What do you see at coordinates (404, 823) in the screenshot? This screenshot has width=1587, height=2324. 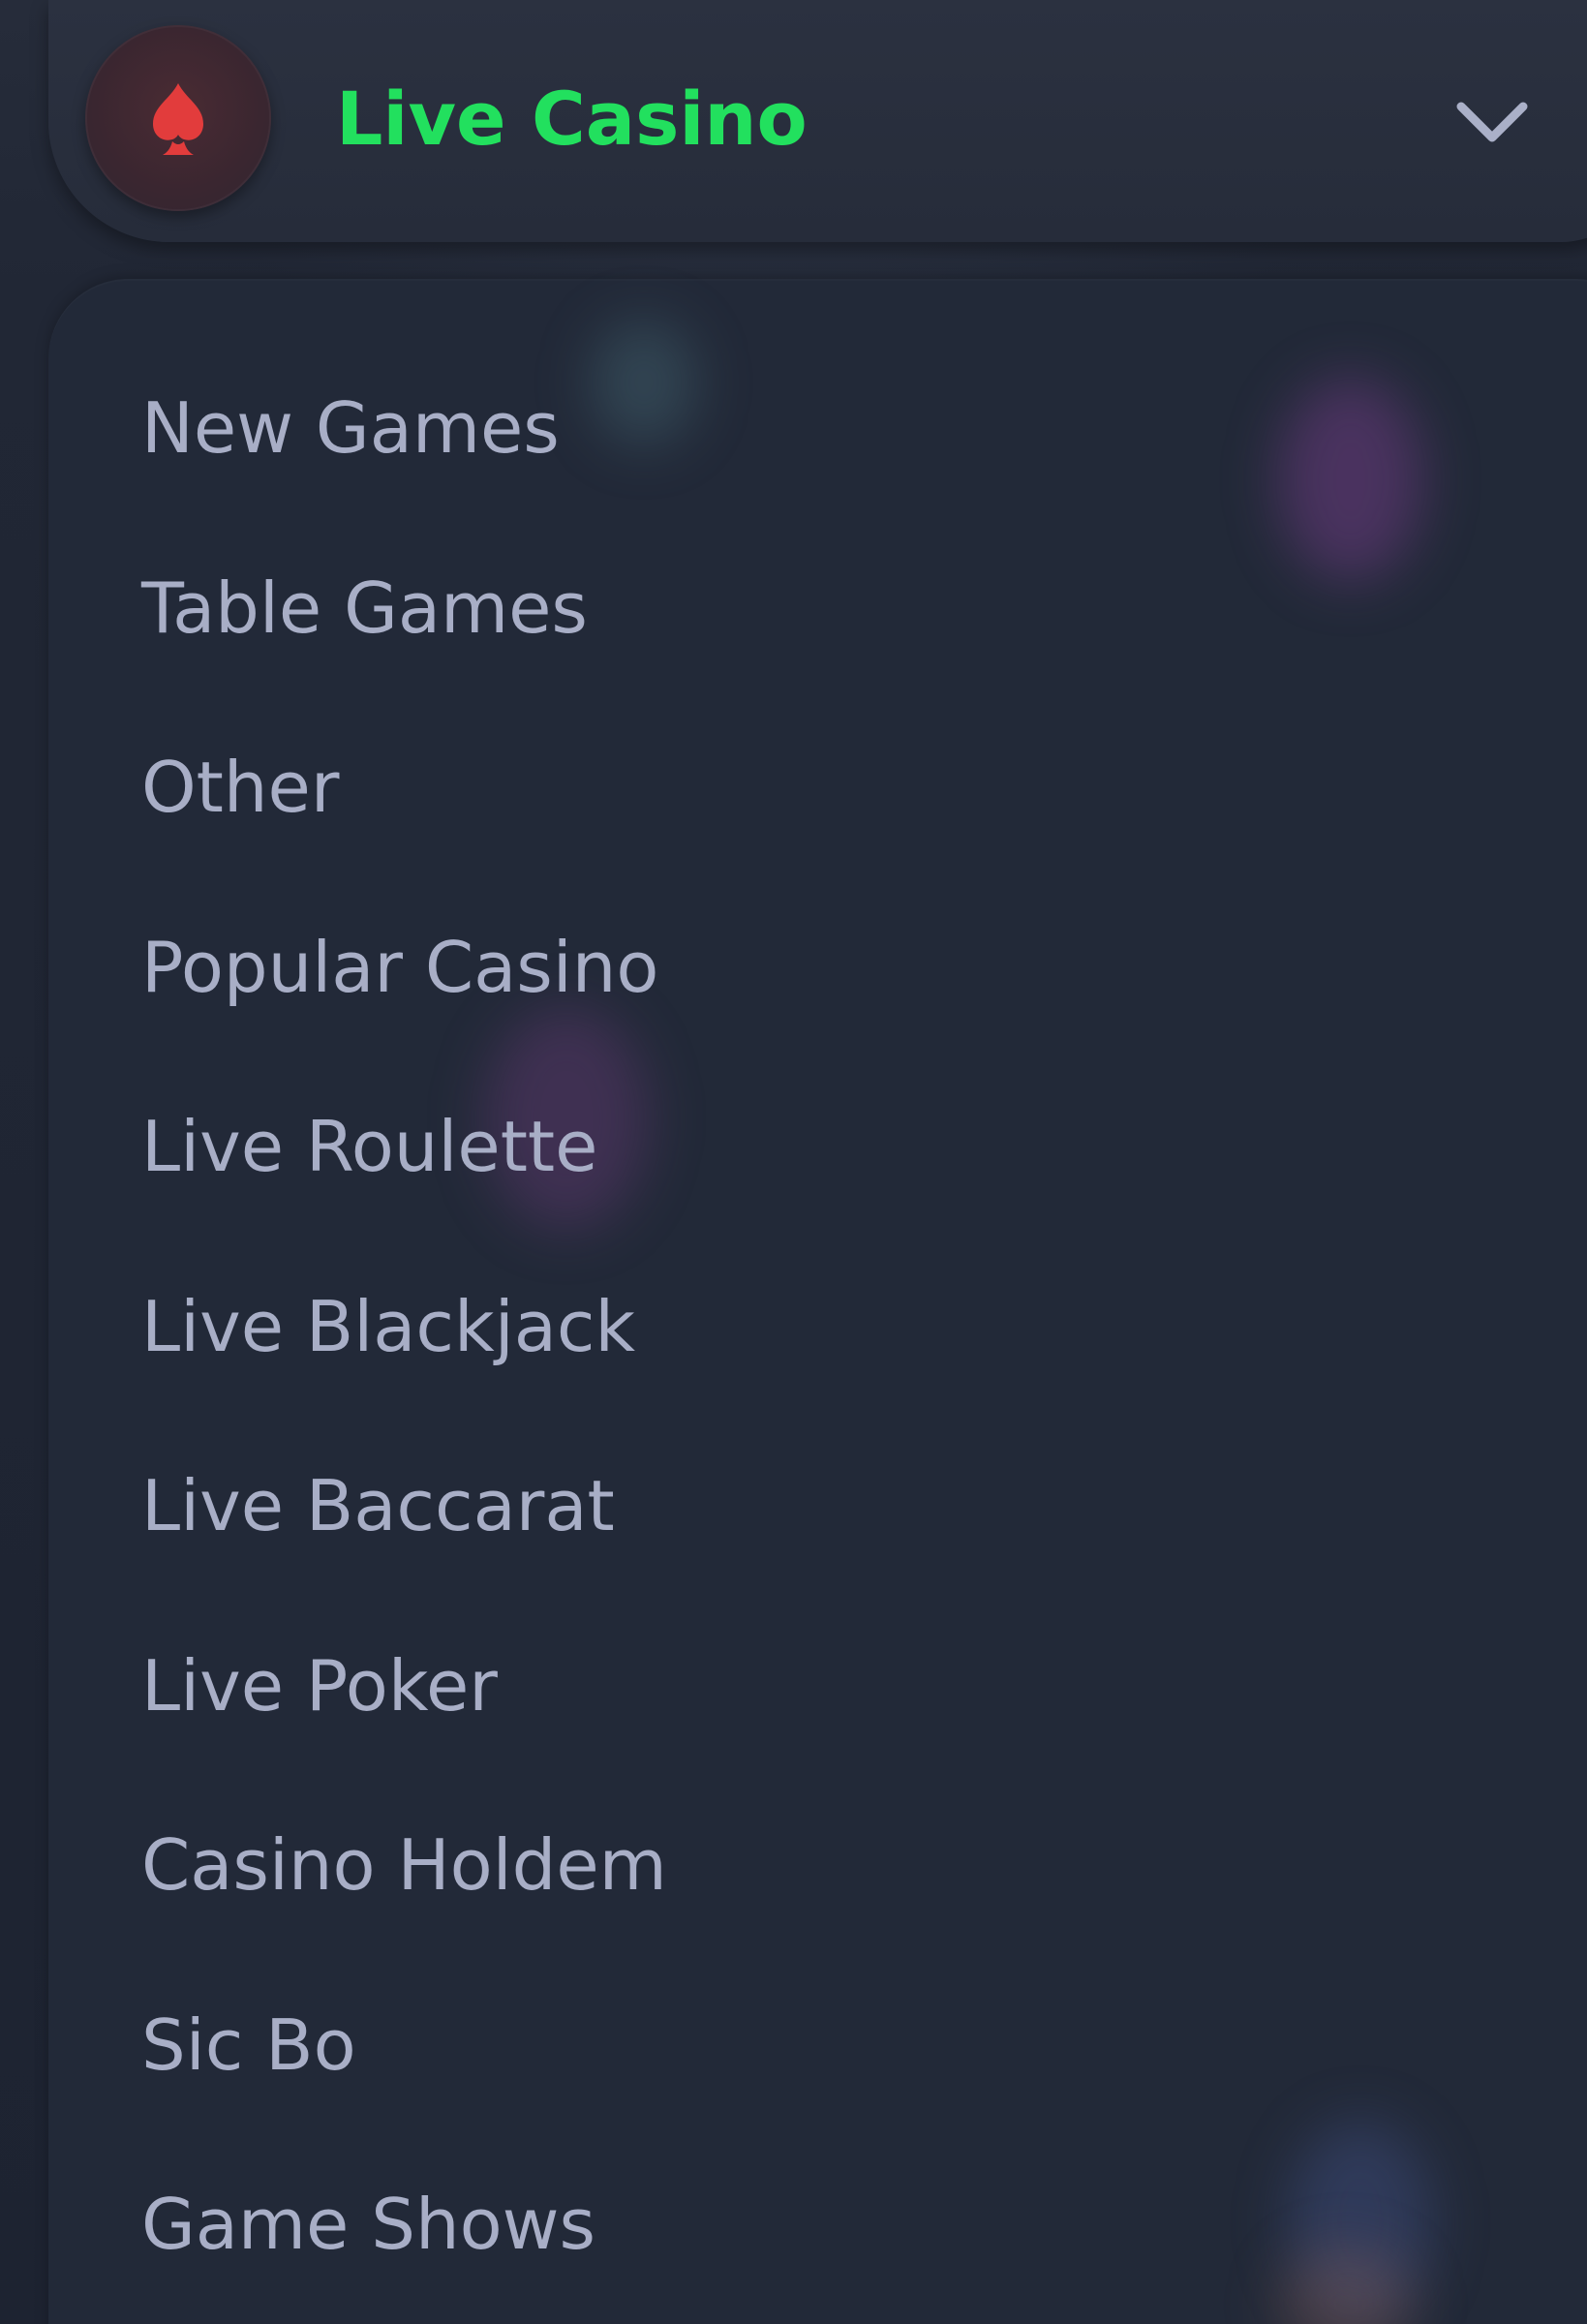 I see `menu-item-other: Other` at bounding box center [404, 823].